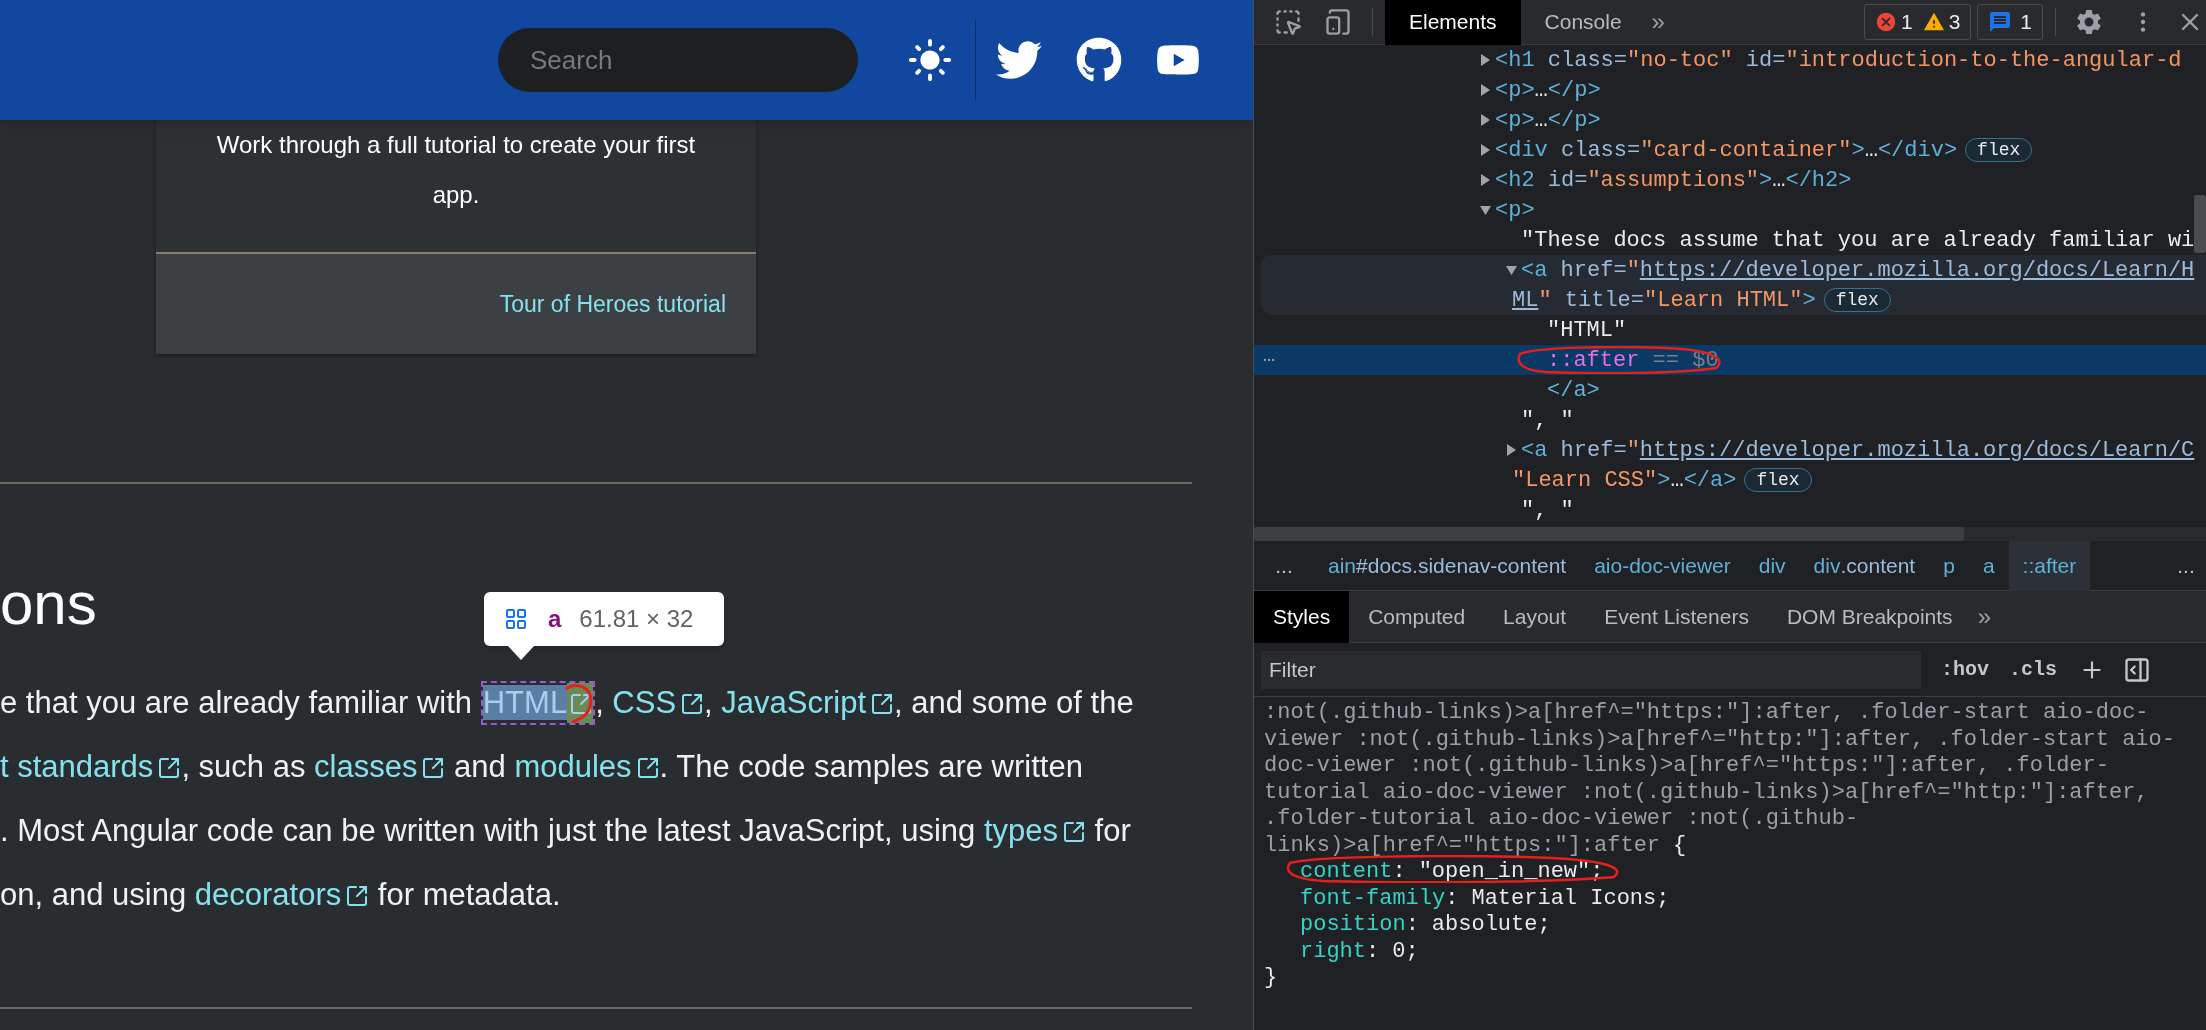  Describe the element at coordinates (1346, 872) in the screenshot. I see `css-property: content` at that location.